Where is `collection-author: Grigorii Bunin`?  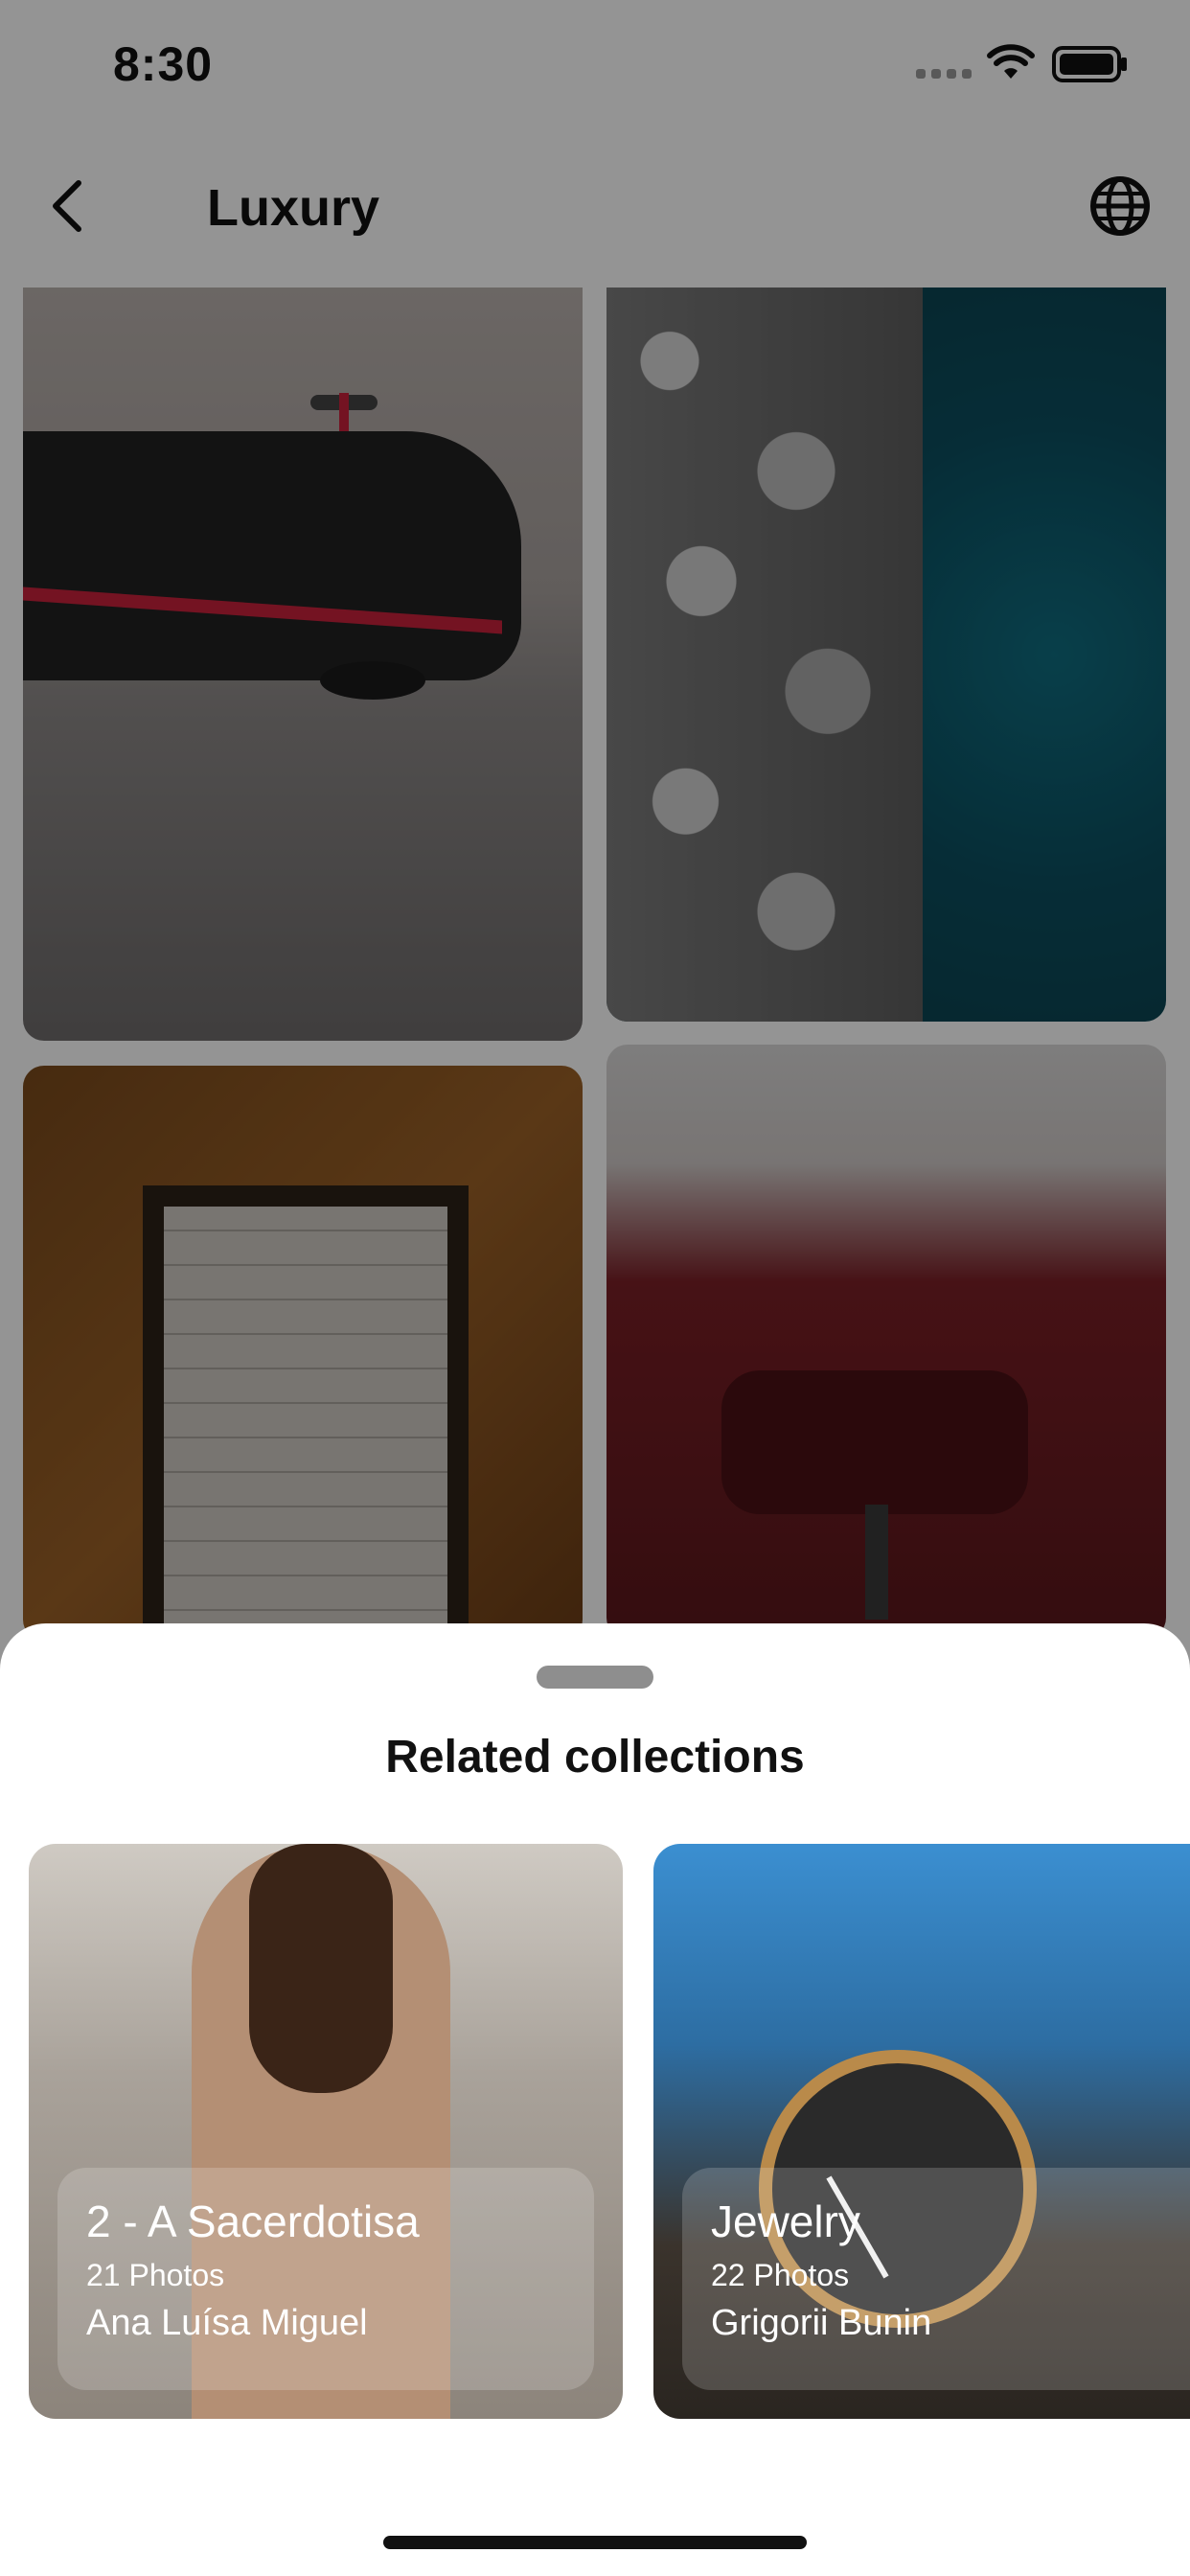 collection-author: Grigorii Bunin is located at coordinates (822, 2323).